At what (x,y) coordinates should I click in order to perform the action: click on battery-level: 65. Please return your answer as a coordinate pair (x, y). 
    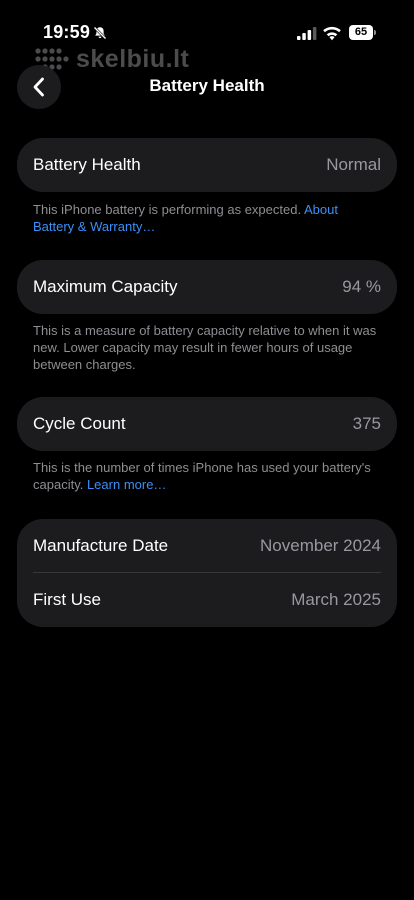
    Looking at the image, I should click on (361, 32).